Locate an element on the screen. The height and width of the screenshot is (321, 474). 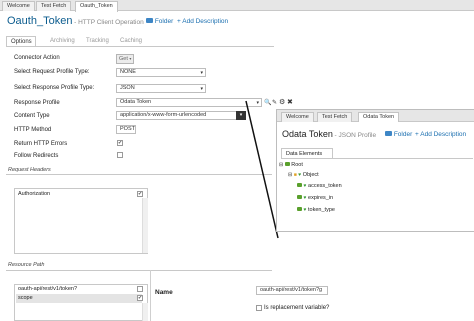
connector-action-value: Get is located at coordinates (123, 59).